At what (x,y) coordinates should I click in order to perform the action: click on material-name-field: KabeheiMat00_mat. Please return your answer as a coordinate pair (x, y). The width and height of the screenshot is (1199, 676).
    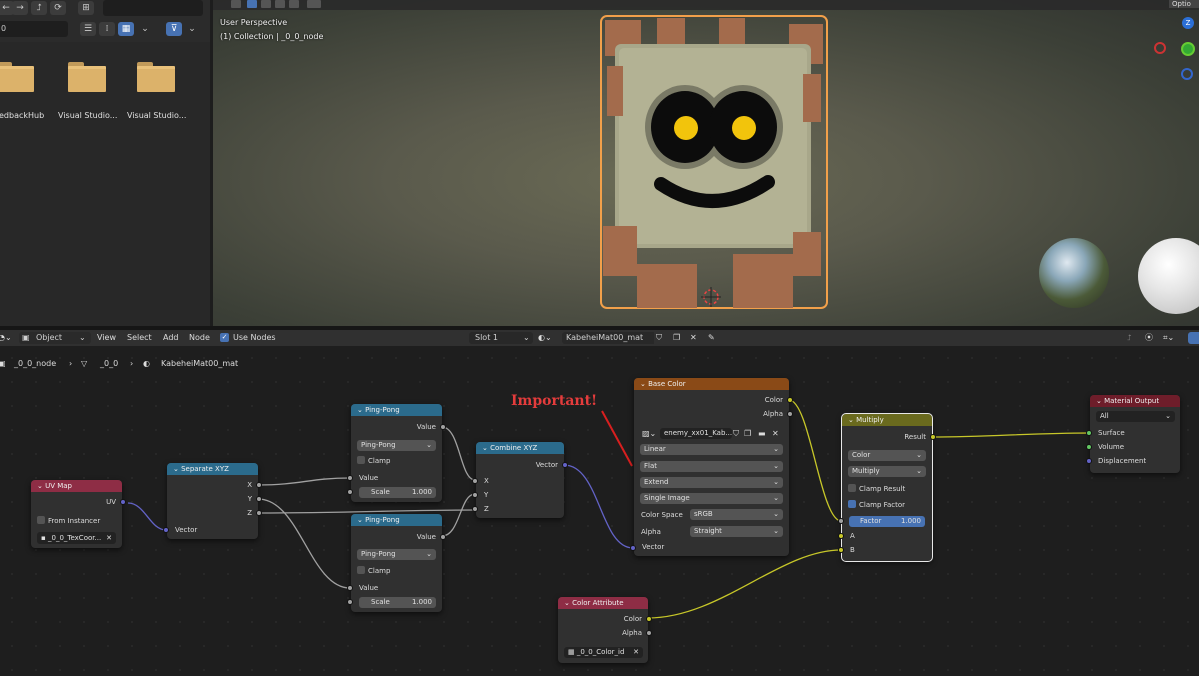
    Looking at the image, I should click on (608, 338).